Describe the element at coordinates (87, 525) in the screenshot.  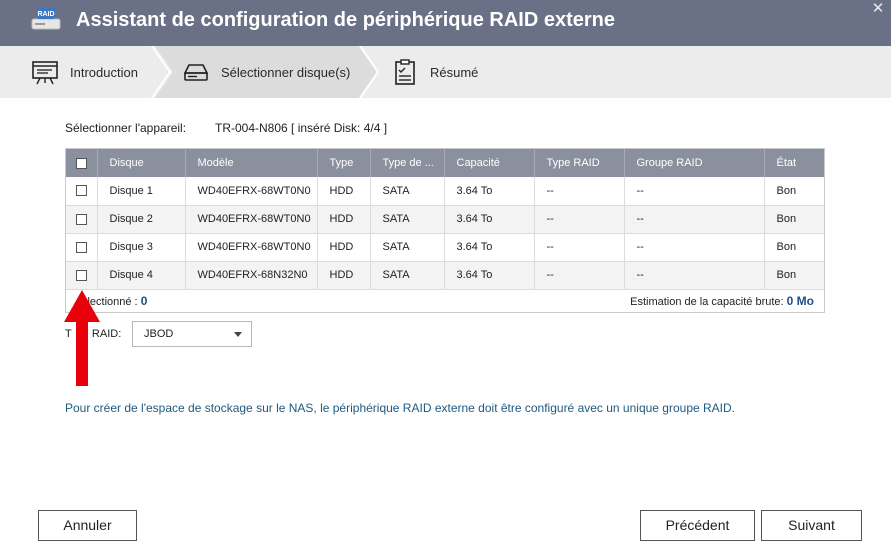
I see `cancel-button: Annuler` at that location.